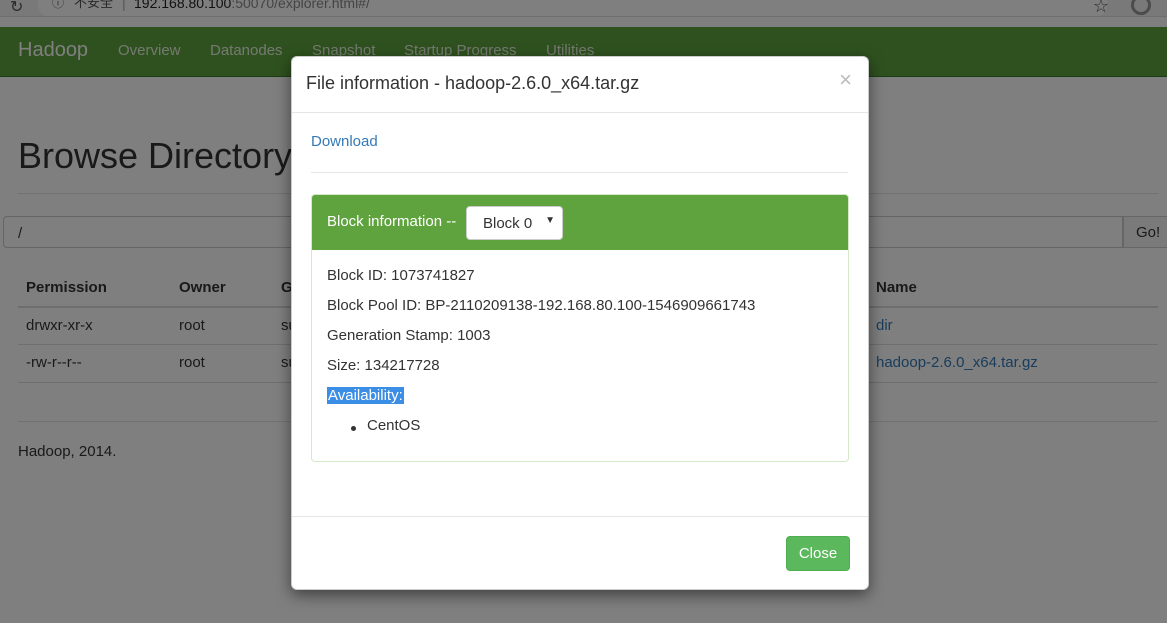  What do you see at coordinates (344, 141) in the screenshot?
I see `download-link: Download` at bounding box center [344, 141].